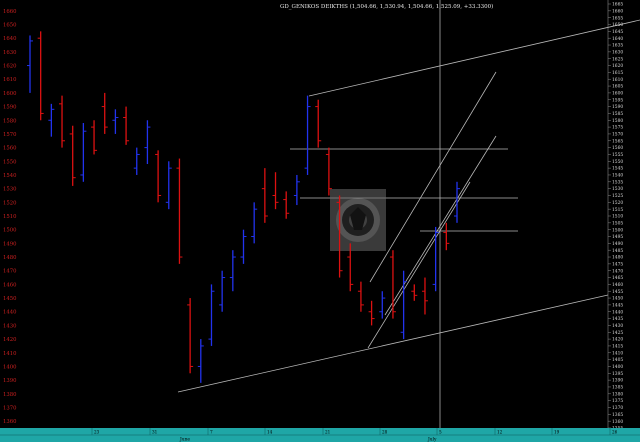 This screenshot has height=442, width=640. Describe the element at coordinates (10, 94) in the screenshot. I see `left-tick-label: 1600` at that location.